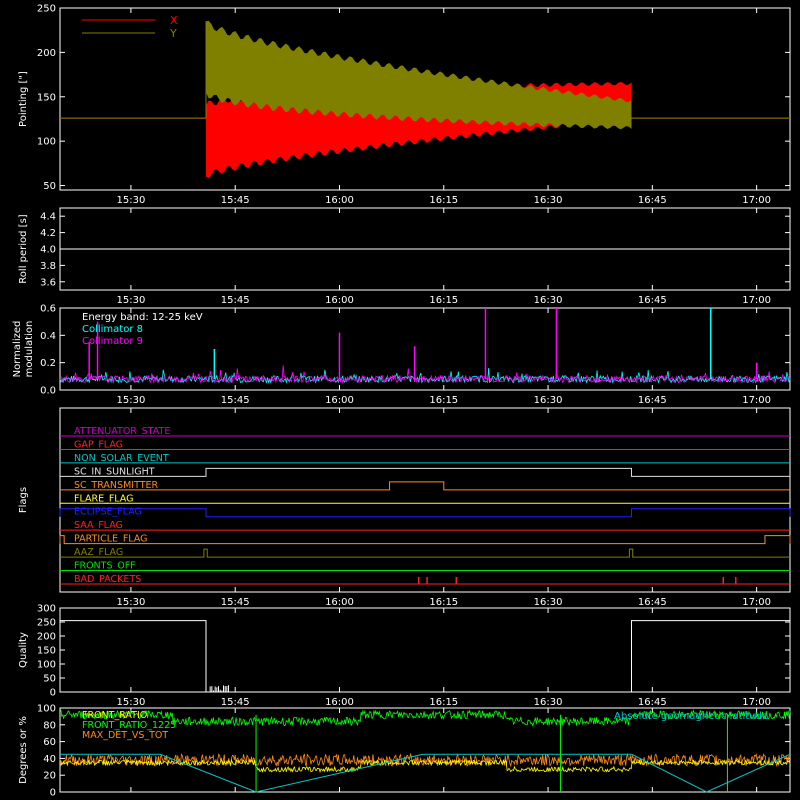  I want to click on y-axis-label: Flags, so click(23, 500).